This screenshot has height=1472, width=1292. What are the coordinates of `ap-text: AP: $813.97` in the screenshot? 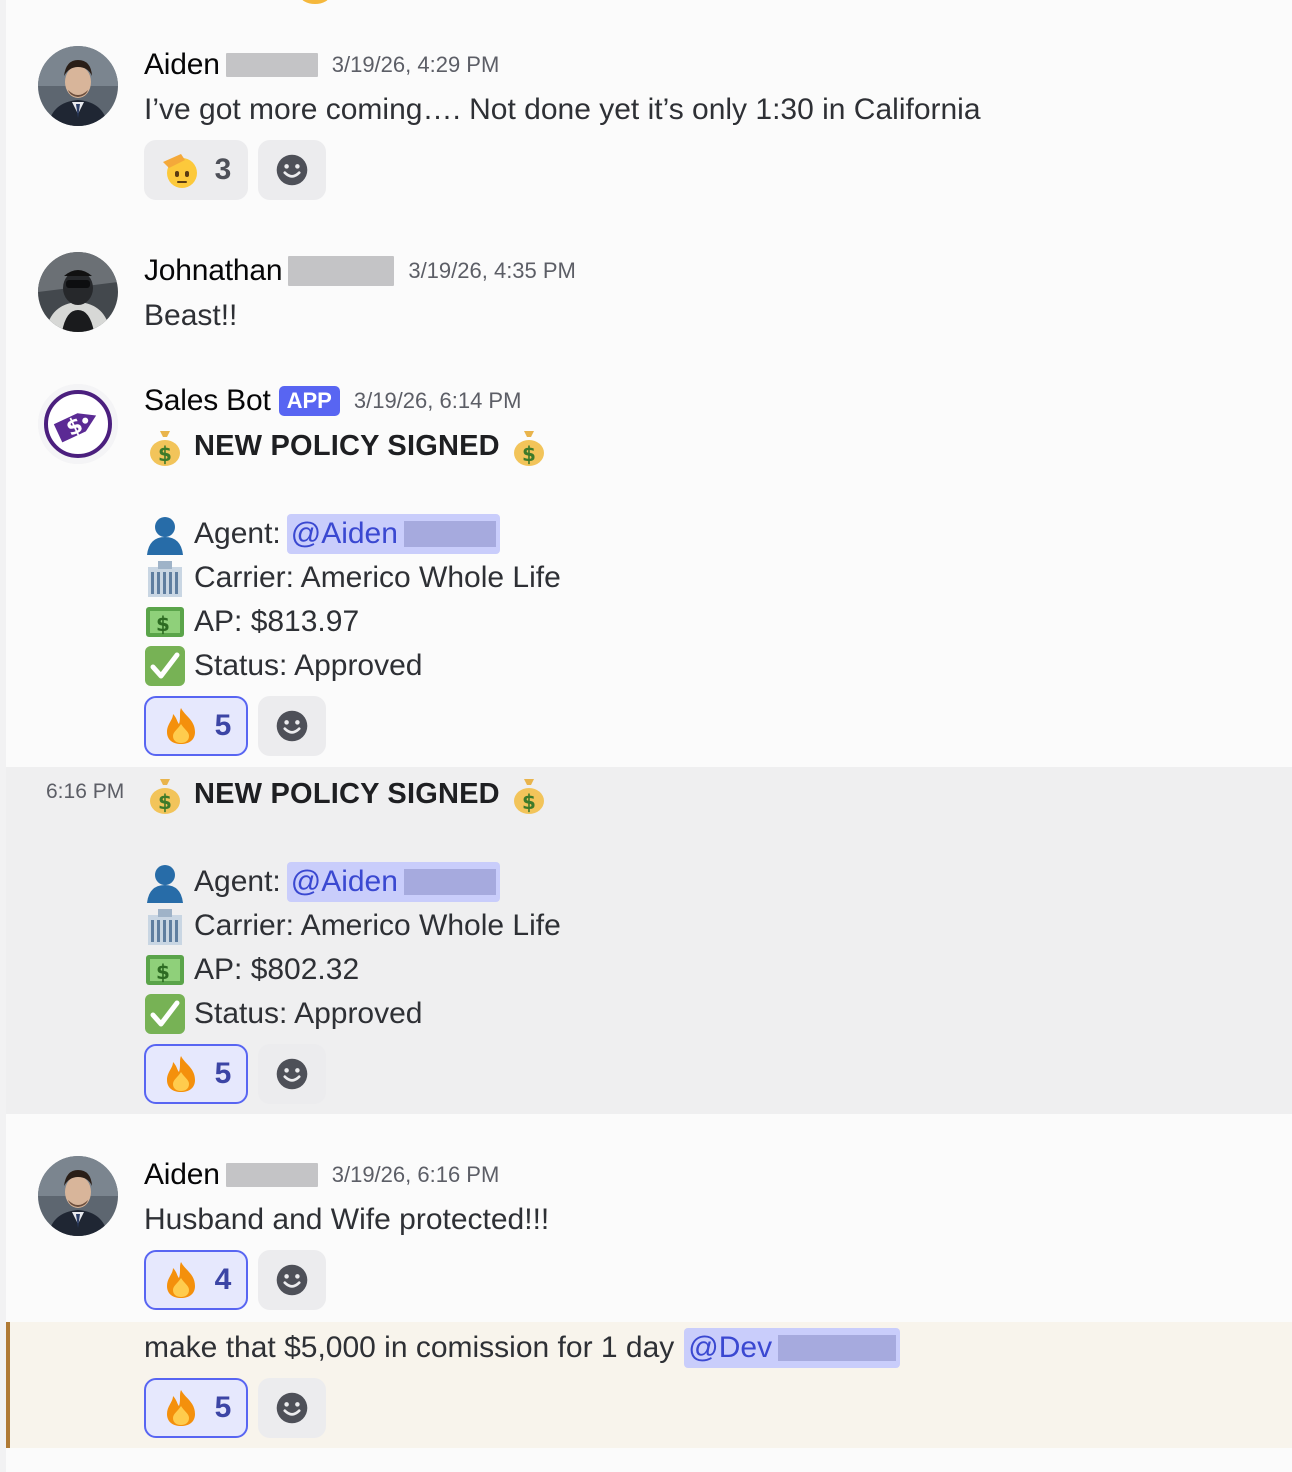 It's located at (277, 621).